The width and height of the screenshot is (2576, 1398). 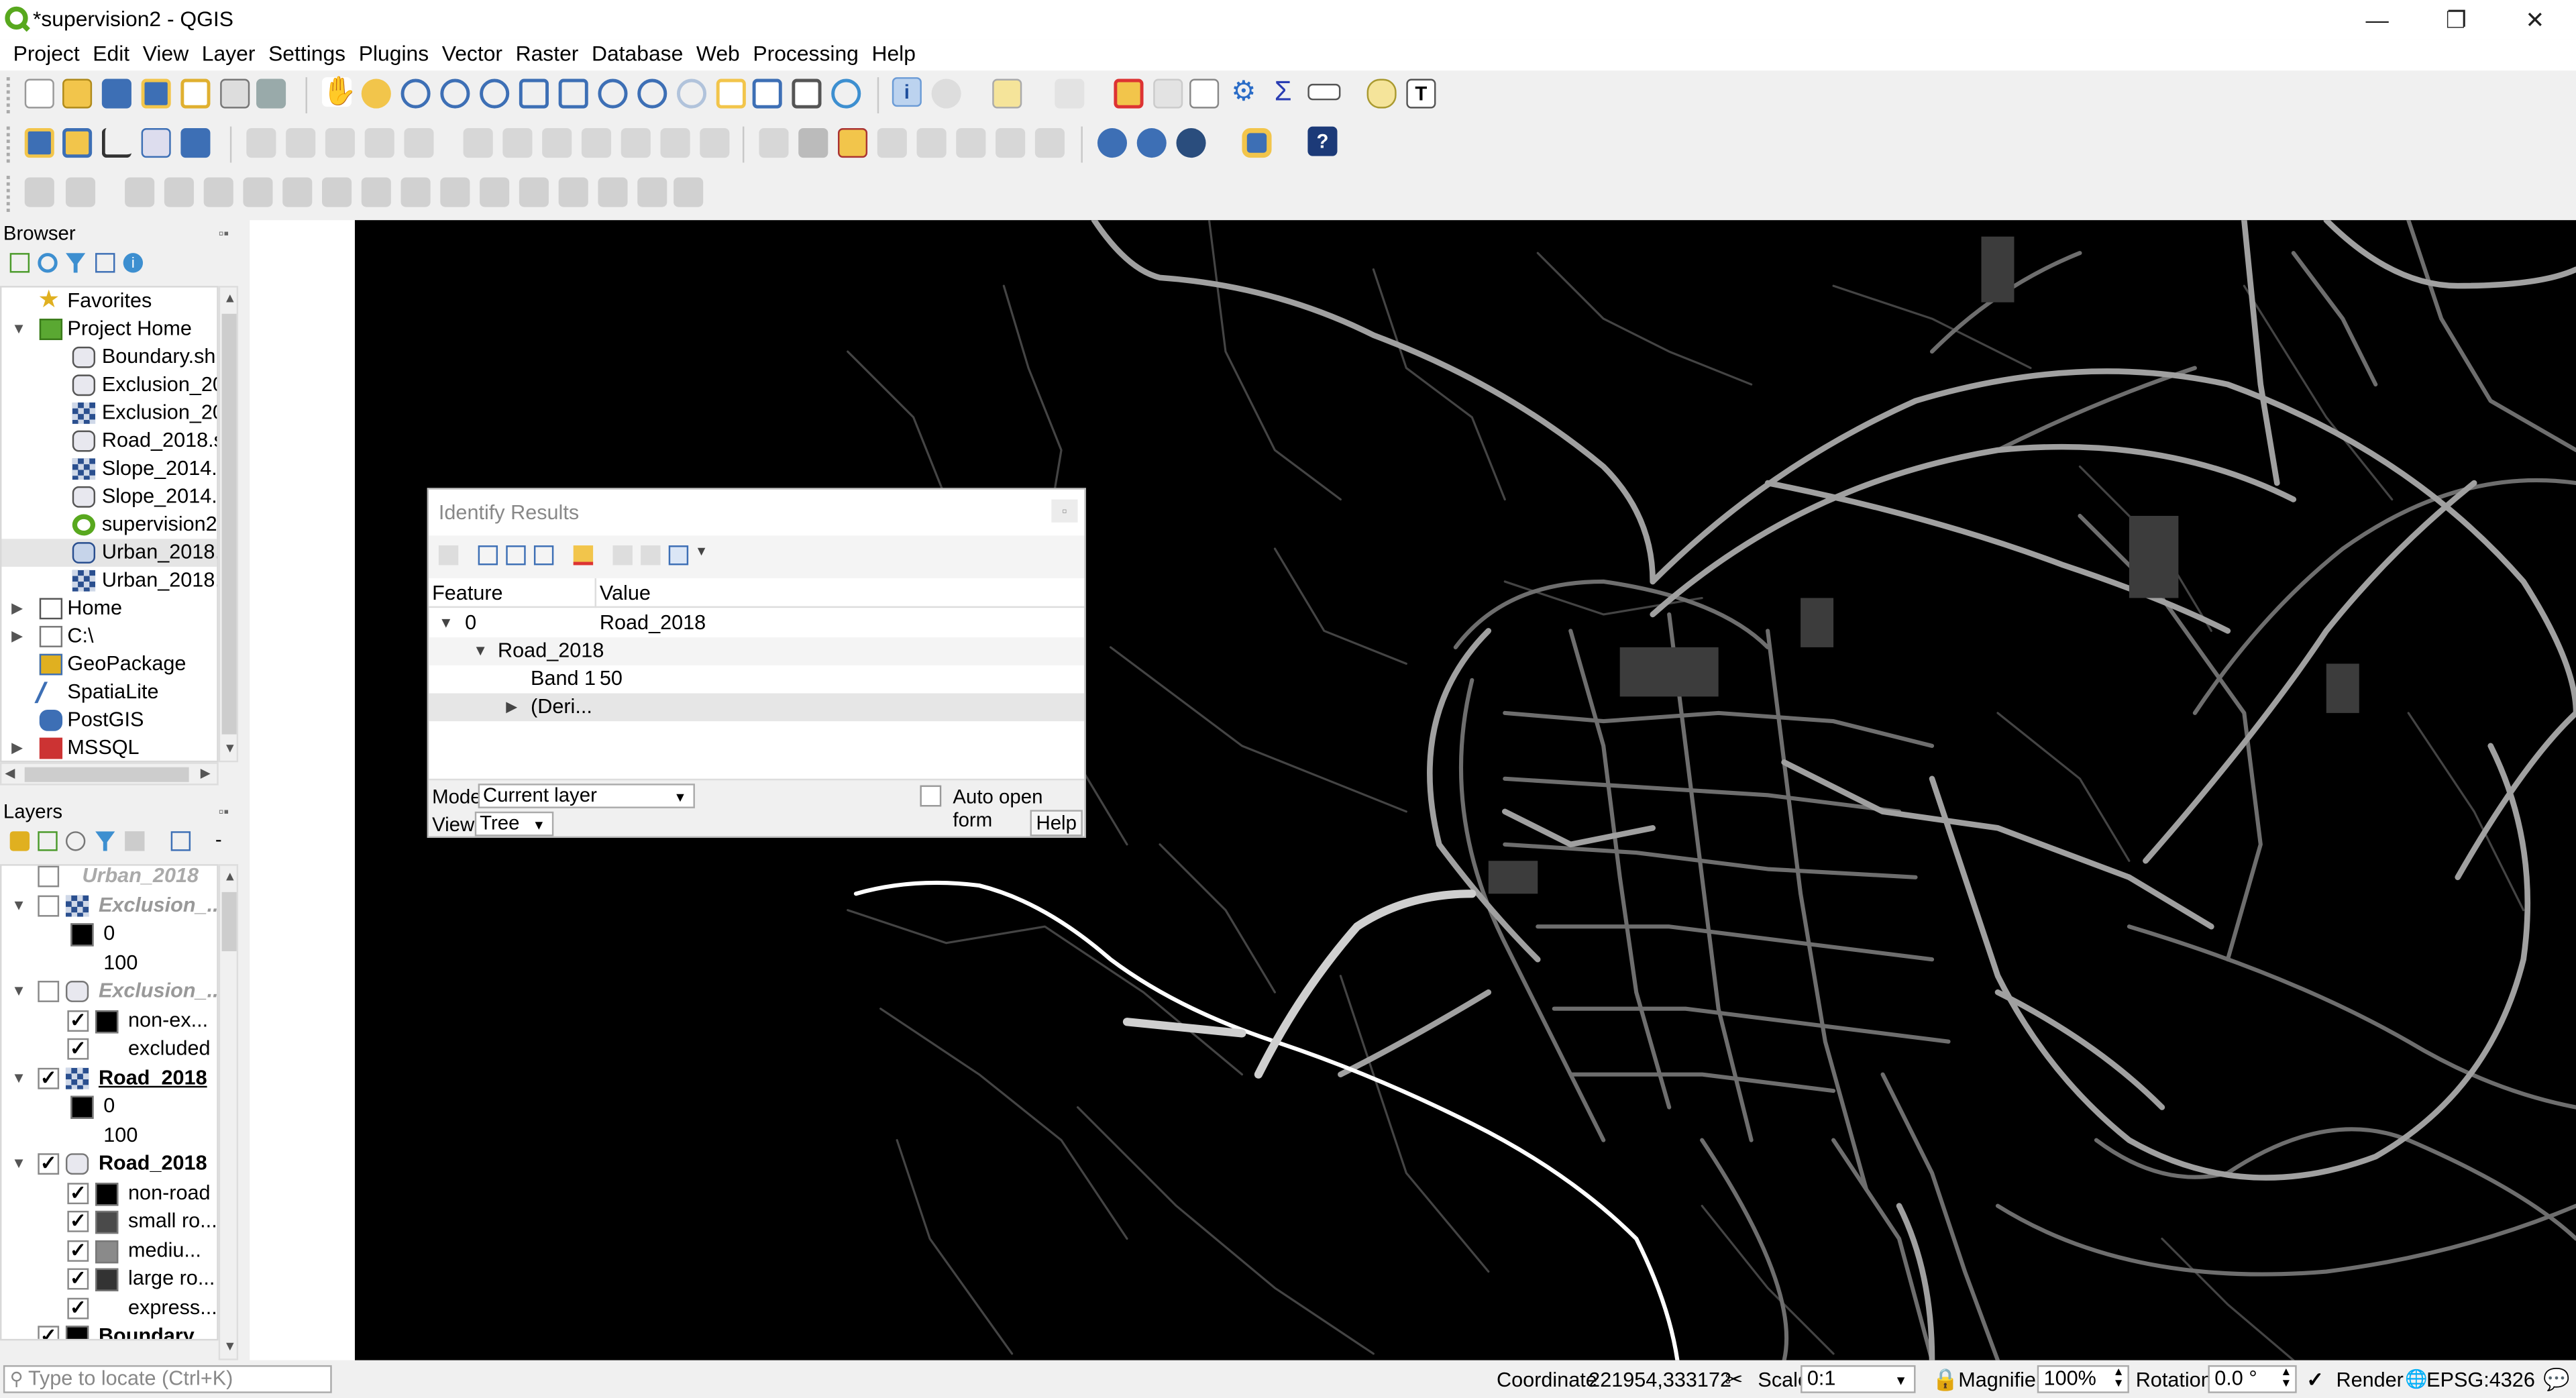 What do you see at coordinates (613, 93) in the screenshot?
I see `zoom-to-layer-icon` at bounding box center [613, 93].